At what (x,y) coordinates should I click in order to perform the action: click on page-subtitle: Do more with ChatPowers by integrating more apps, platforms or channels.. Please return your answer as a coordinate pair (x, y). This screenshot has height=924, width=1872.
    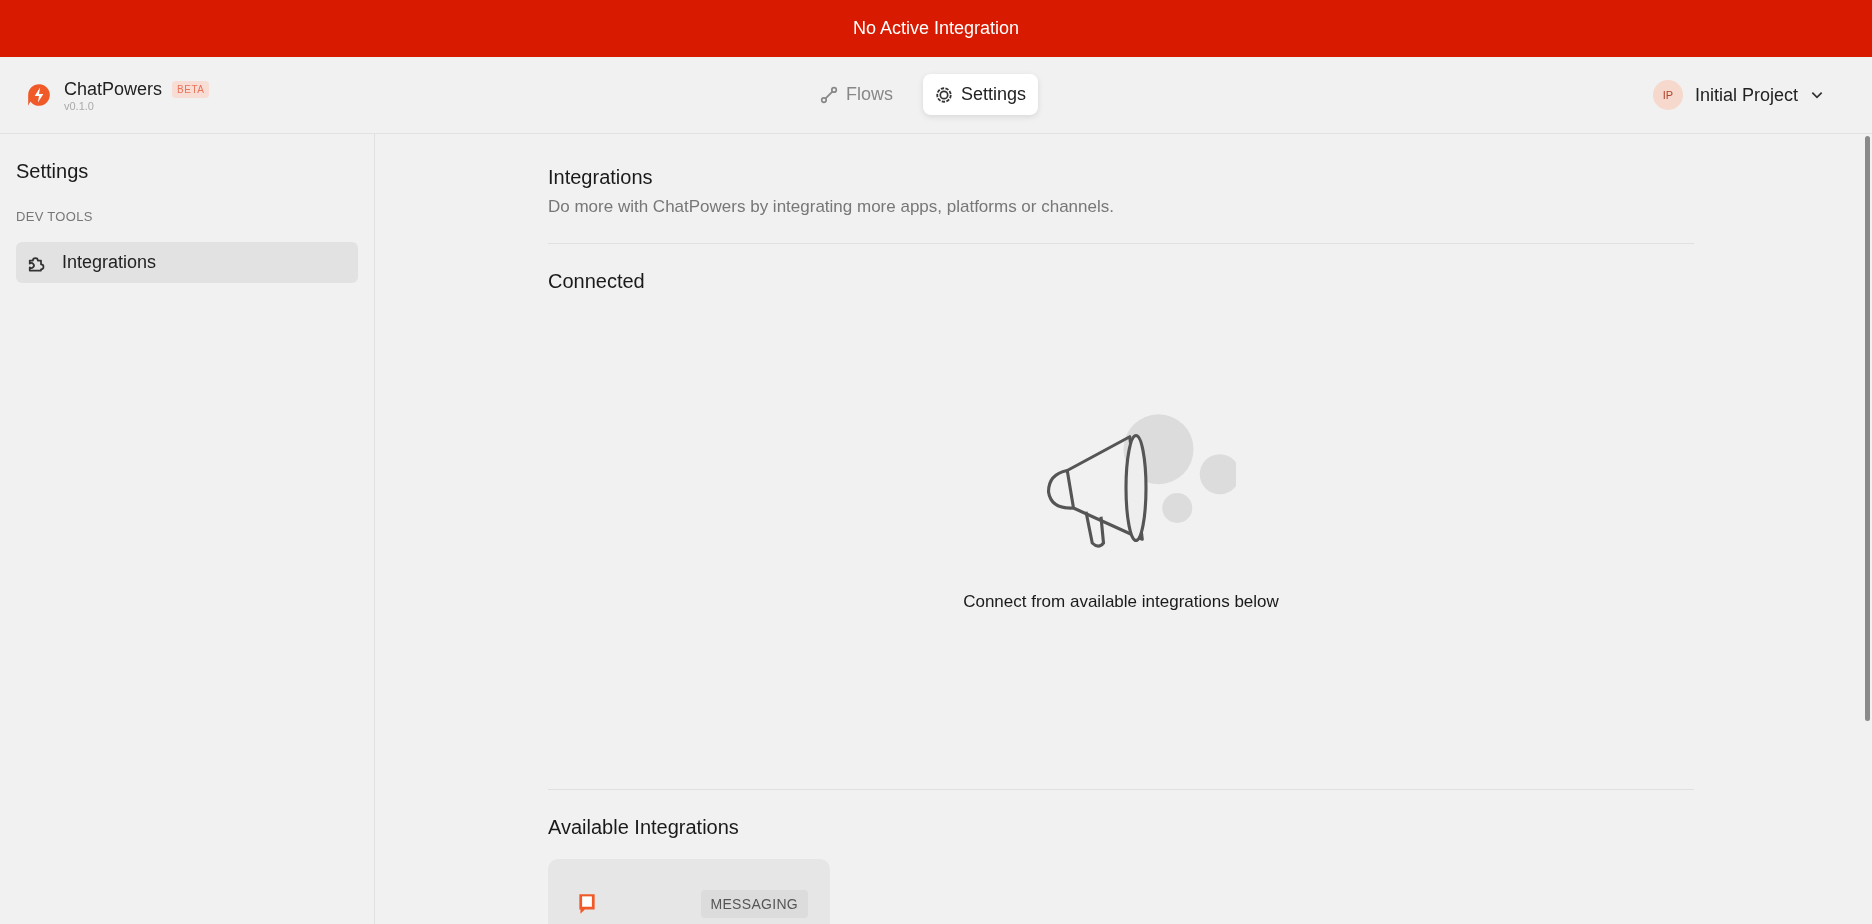
    Looking at the image, I should click on (831, 207).